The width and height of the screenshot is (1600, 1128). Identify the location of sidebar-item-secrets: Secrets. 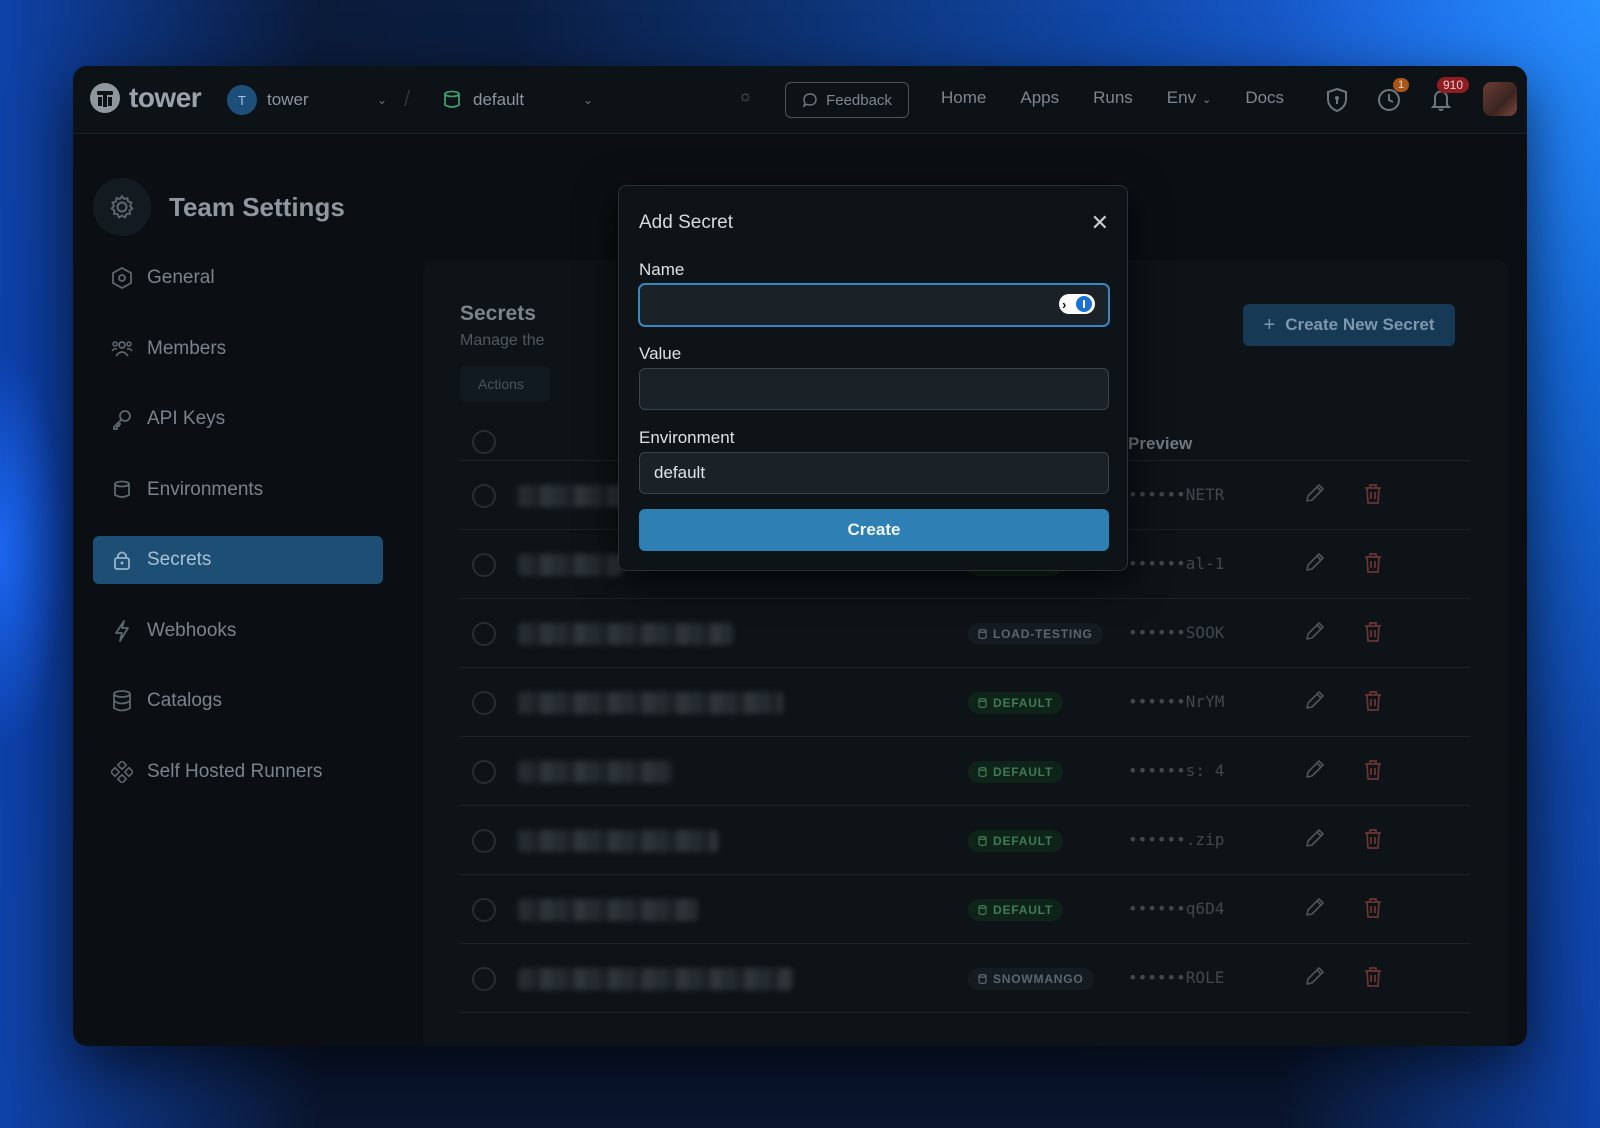
(238, 560).